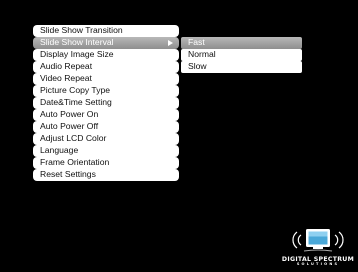 This screenshot has height=272, width=358. I want to click on menu-item-label: Date&Time Setting, so click(76, 102).